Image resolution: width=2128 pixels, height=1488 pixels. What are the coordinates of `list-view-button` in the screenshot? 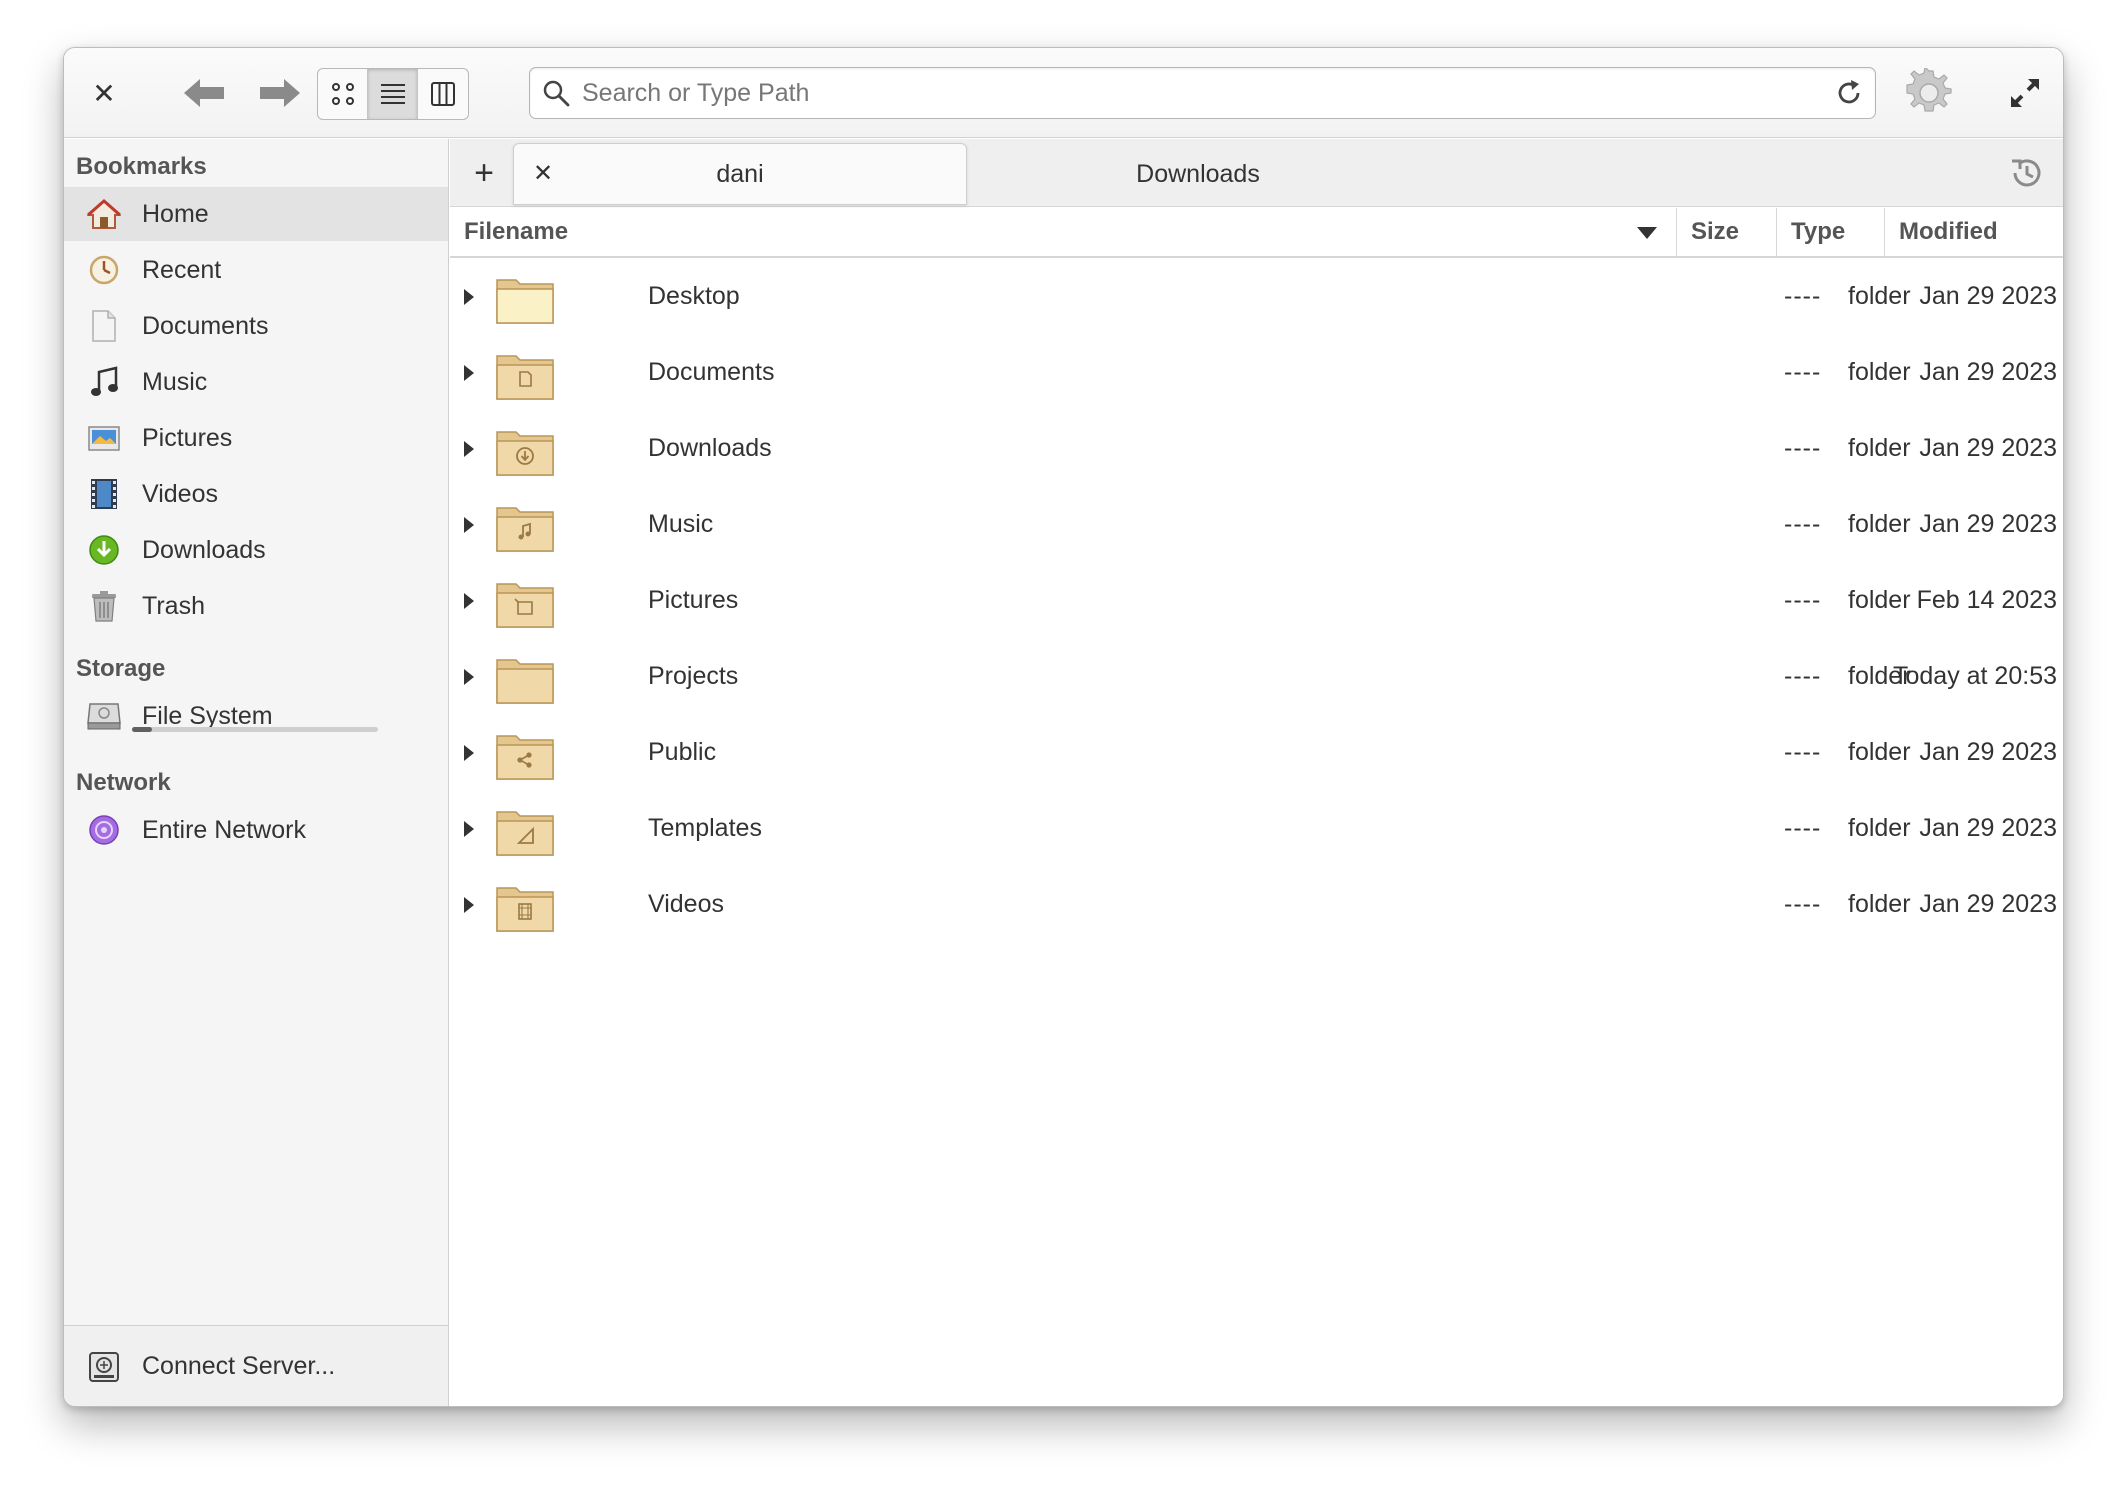 It's located at (393, 94).